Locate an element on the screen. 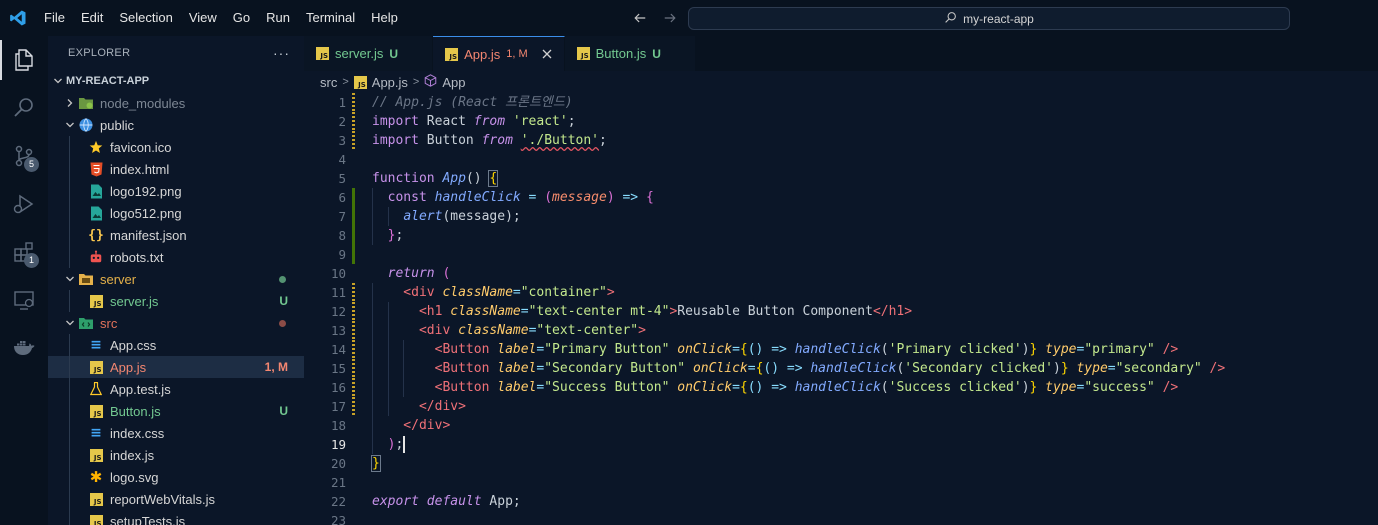  project-root: MY-REACT-APP is located at coordinates (176, 81).